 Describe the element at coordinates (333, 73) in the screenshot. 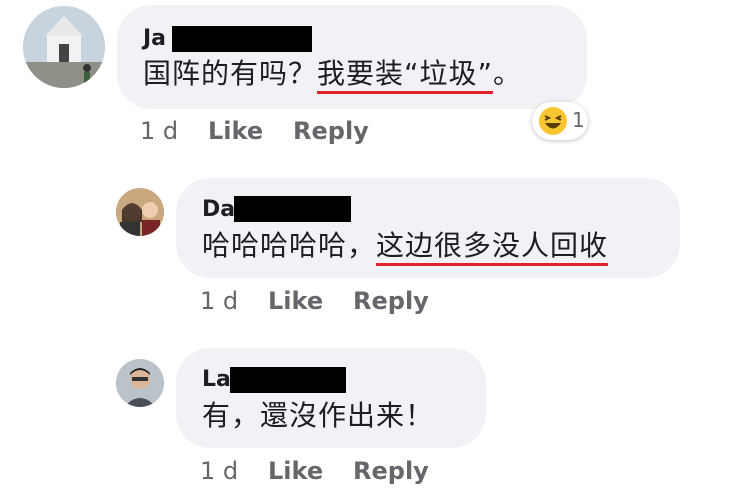

I see `comment-text: 国阵的有吗？我要装“垃圾”。` at that location.